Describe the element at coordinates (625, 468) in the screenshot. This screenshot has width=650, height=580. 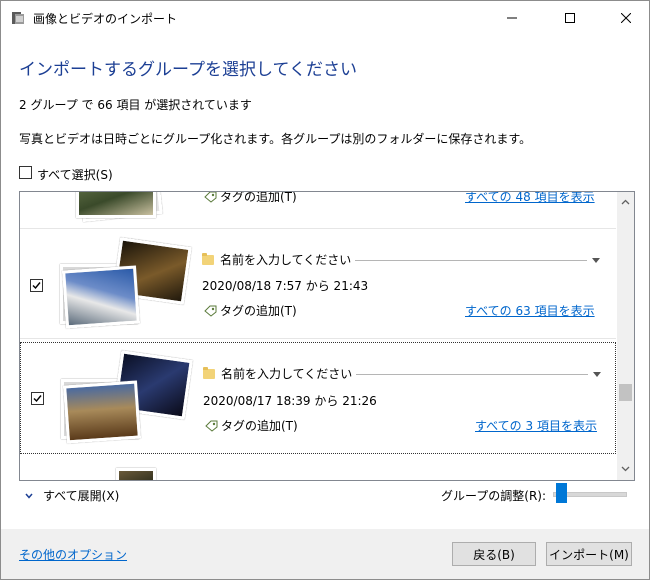
I see `scroll-down-icon` at that location.